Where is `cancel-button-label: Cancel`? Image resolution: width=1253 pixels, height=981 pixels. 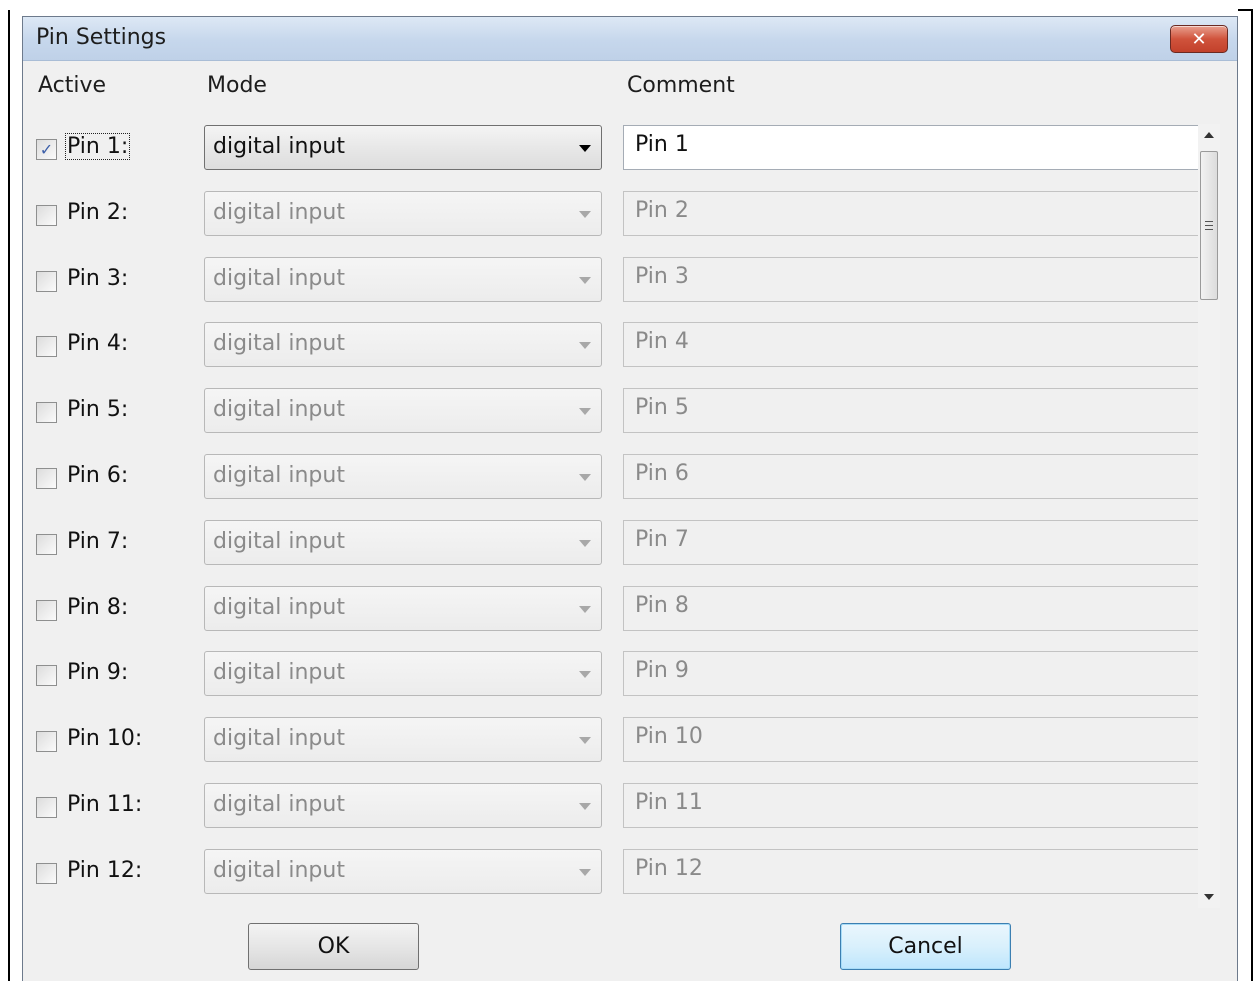
cancel-button-label: Cancel is located at coordinates (925, 946).